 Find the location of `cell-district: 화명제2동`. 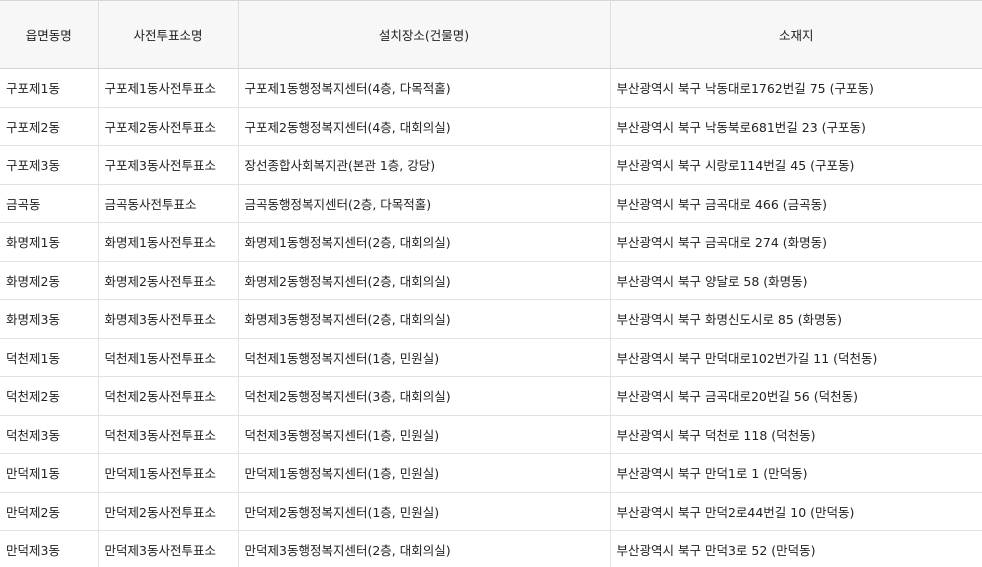

cell-district: 화명제2동 is located at coordinates (49, 280).